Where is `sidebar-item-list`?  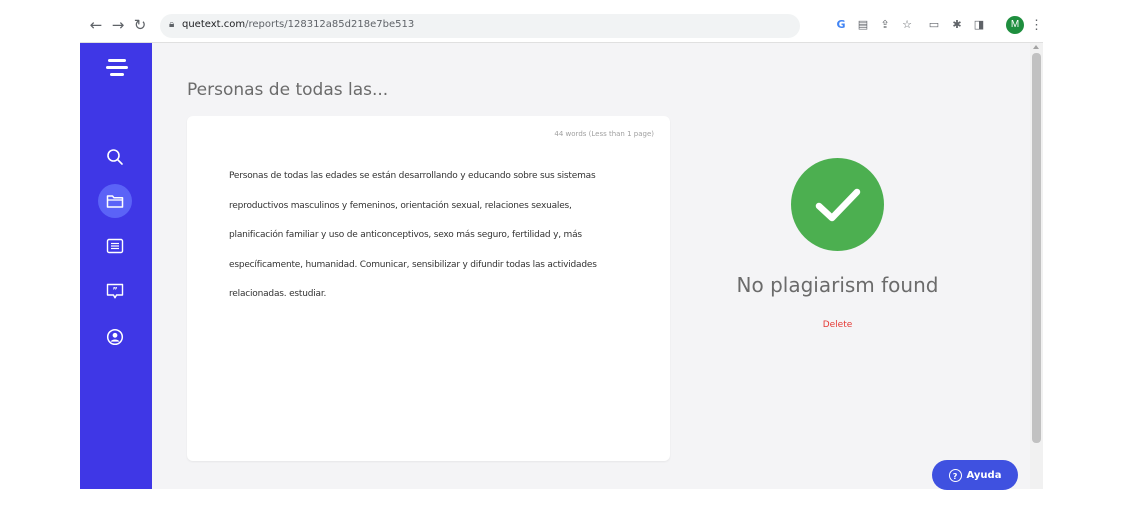
sidebar-item-list is located at coordinates (115, 246).